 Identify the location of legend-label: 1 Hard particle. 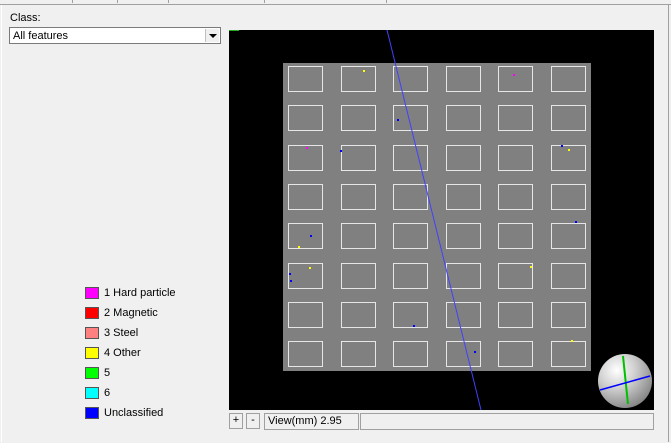
(140, 293).